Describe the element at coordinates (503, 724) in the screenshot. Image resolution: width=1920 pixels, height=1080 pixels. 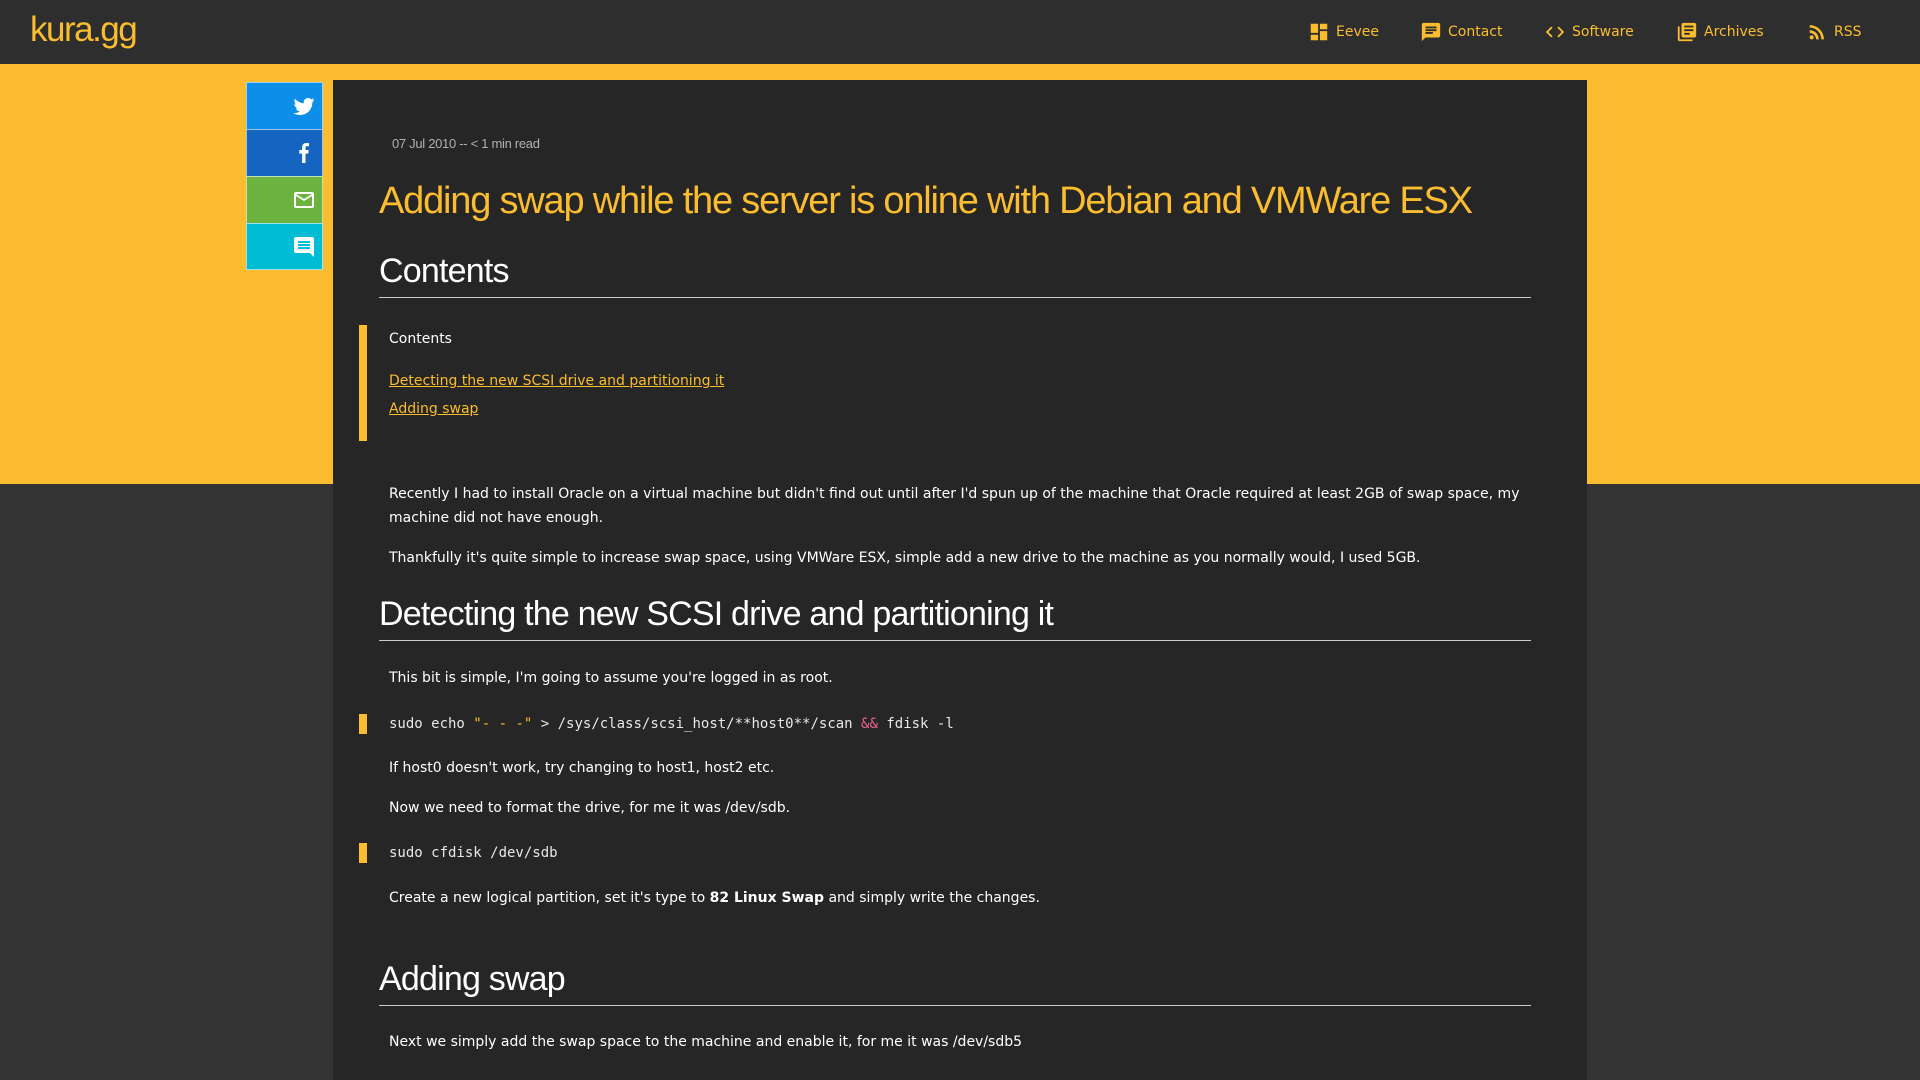
I see `code-string: "- - -"` at that location.